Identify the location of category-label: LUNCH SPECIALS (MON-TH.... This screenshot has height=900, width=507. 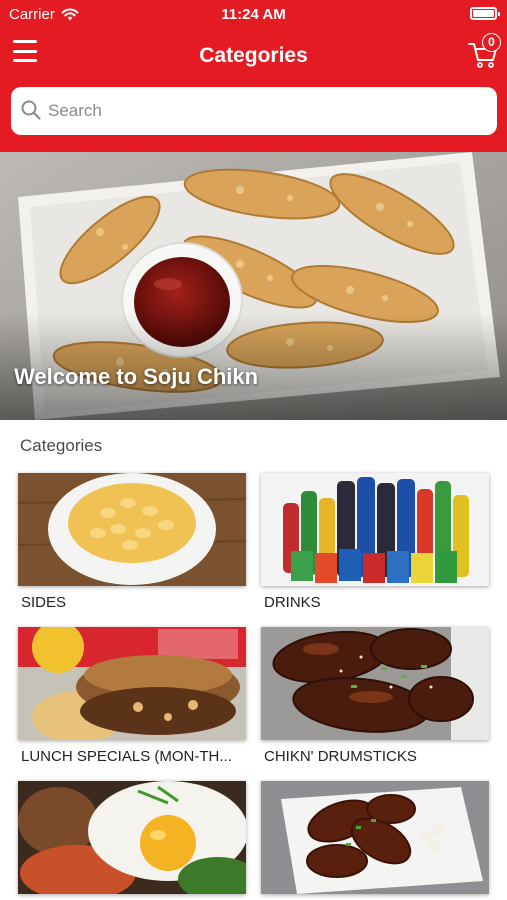
(126, 756).